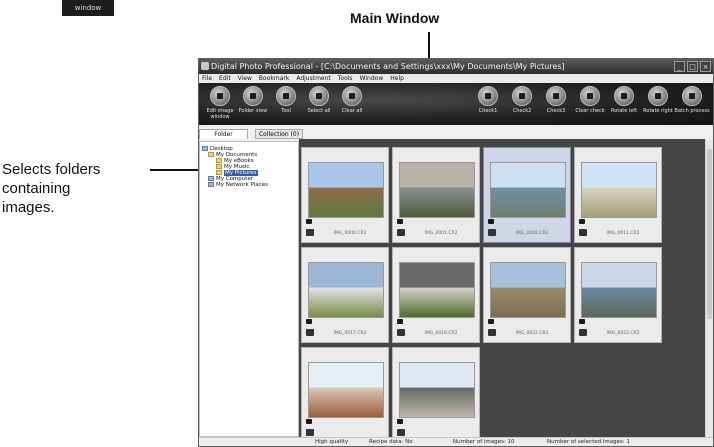  I want to click on thumbnail-cell: IMG_0001.CR2, so click(436, 195).